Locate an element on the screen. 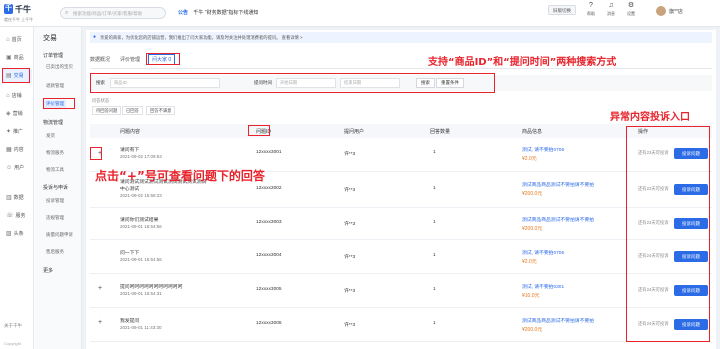 Image resolution: width=720 pixels, height=349 pixels. subnav-group-logistics: 物流管理 is located at coordinates (53, 122).